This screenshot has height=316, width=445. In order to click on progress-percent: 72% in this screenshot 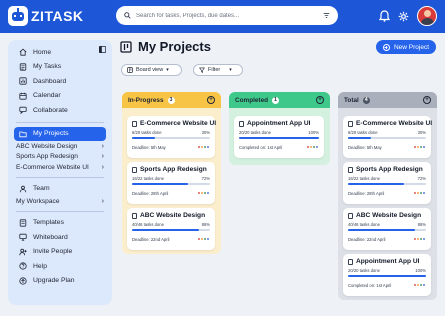, I will do `click(205, 178)`.